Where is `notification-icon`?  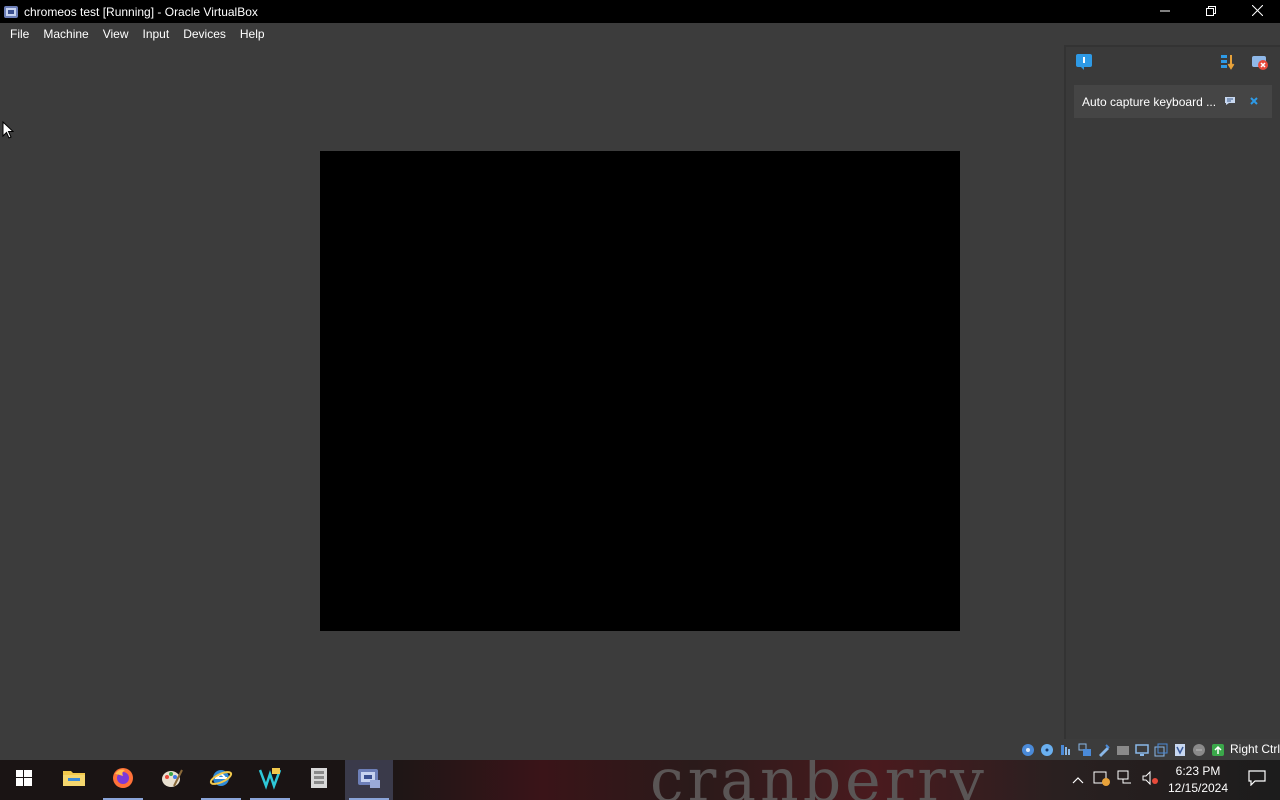 notification-icon is located at coordinates (1257, 780).